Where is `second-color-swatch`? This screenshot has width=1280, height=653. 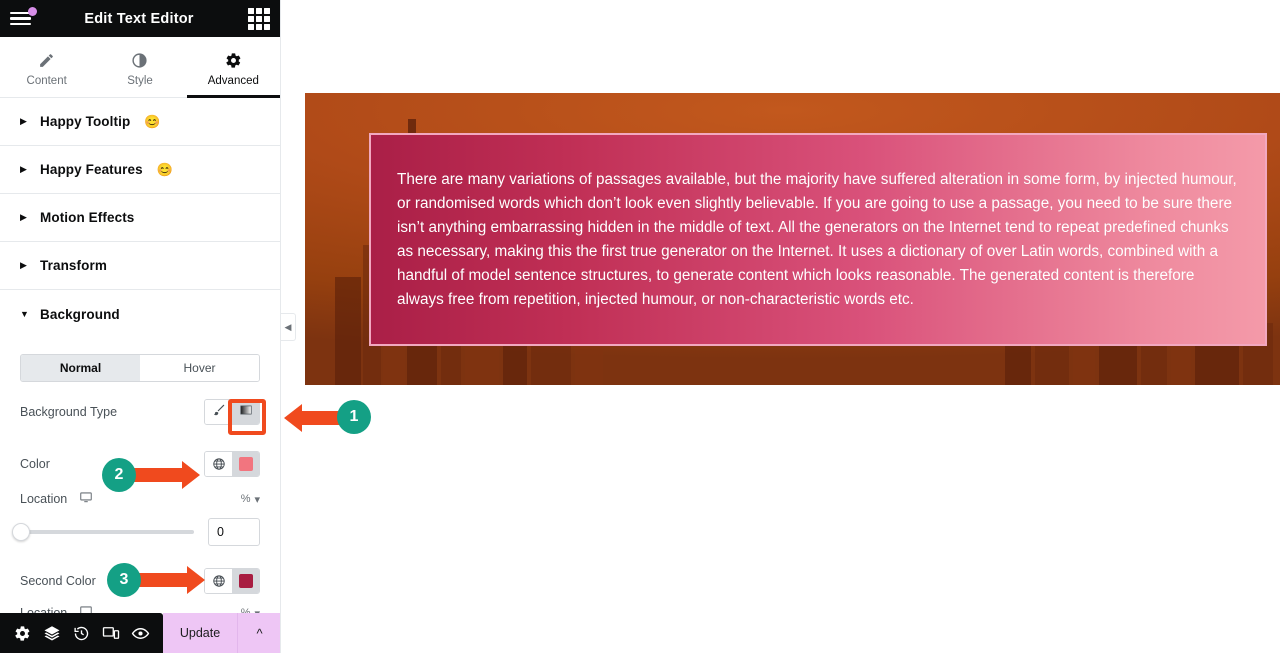 second-color-swatch is located at coordinates (245, 581).